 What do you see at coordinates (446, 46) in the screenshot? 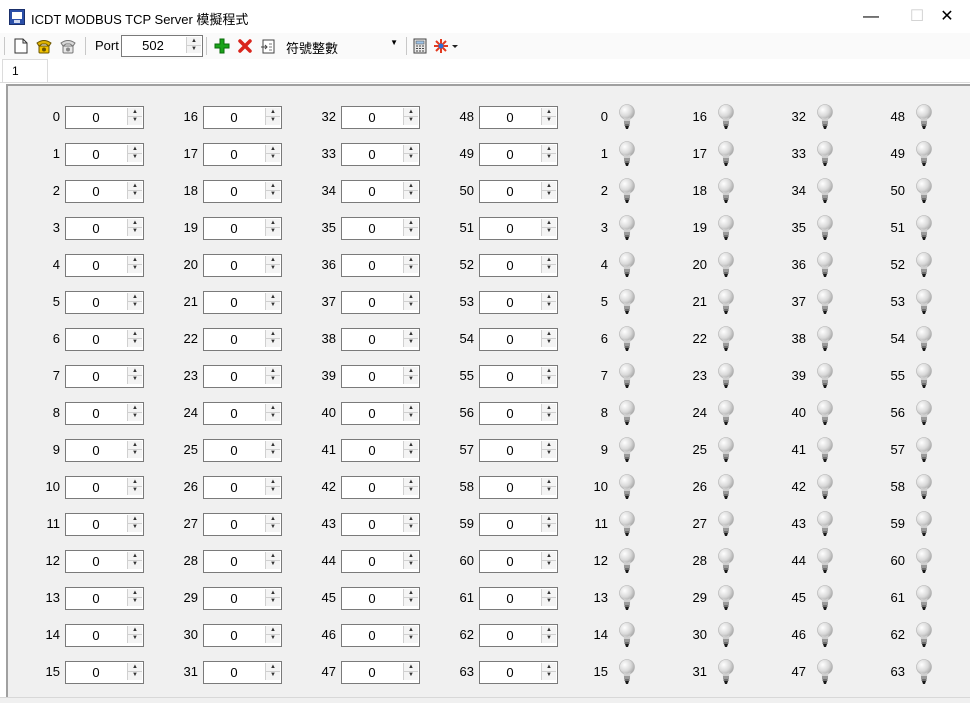
I see `star-settings-icon` at bounding box center [446, 46].